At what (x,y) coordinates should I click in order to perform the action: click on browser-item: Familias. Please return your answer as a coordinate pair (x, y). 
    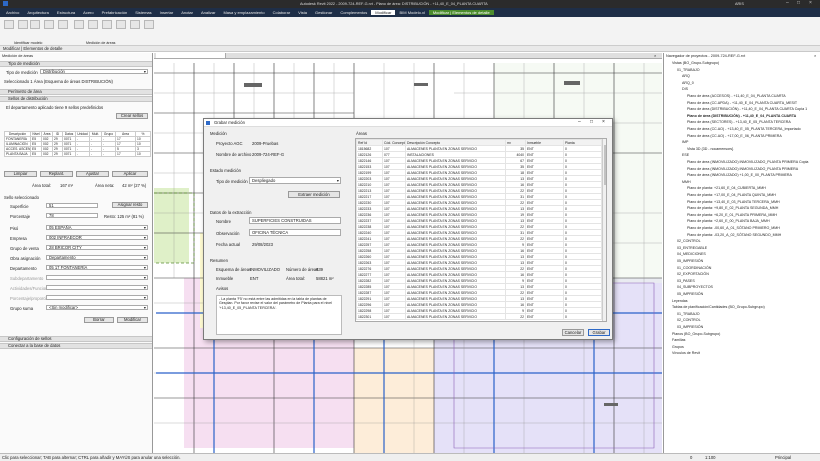
    Looking at the image, I should click on (678, 340).